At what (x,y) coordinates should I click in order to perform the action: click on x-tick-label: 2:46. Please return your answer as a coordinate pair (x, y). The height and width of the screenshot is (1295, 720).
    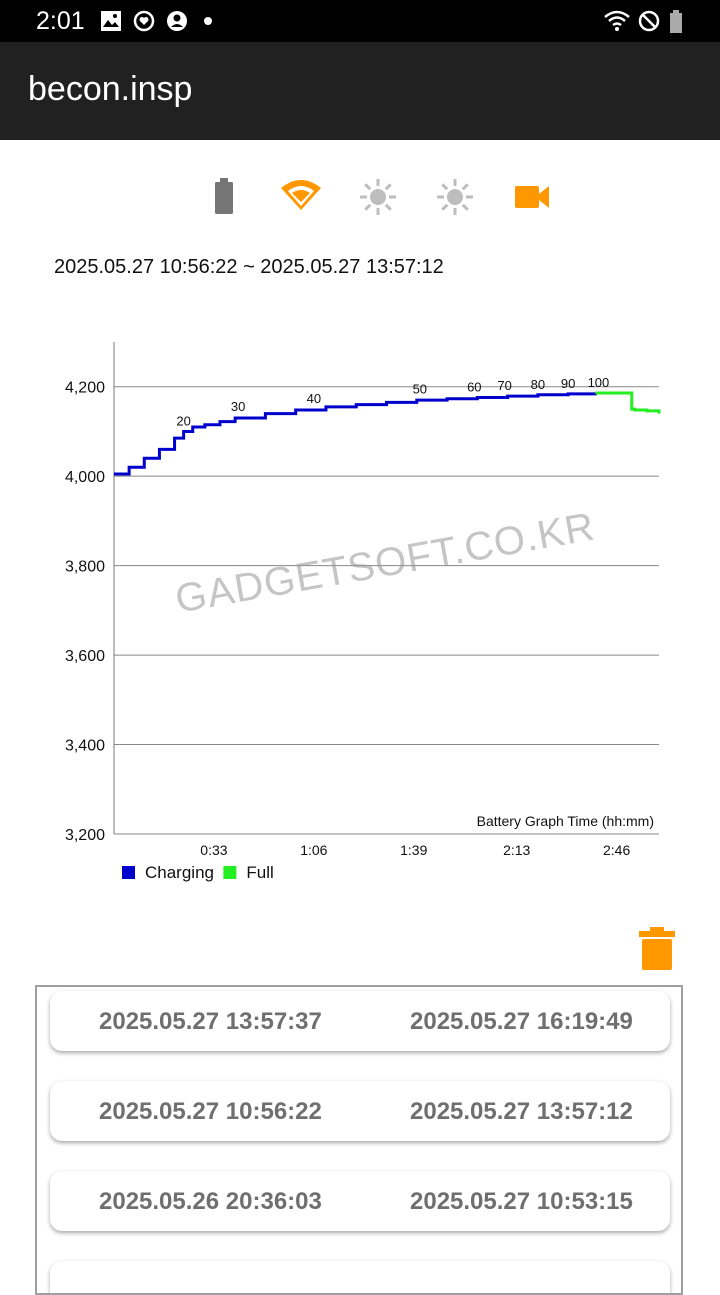
    Looking at the image, I should click on (616, 850).